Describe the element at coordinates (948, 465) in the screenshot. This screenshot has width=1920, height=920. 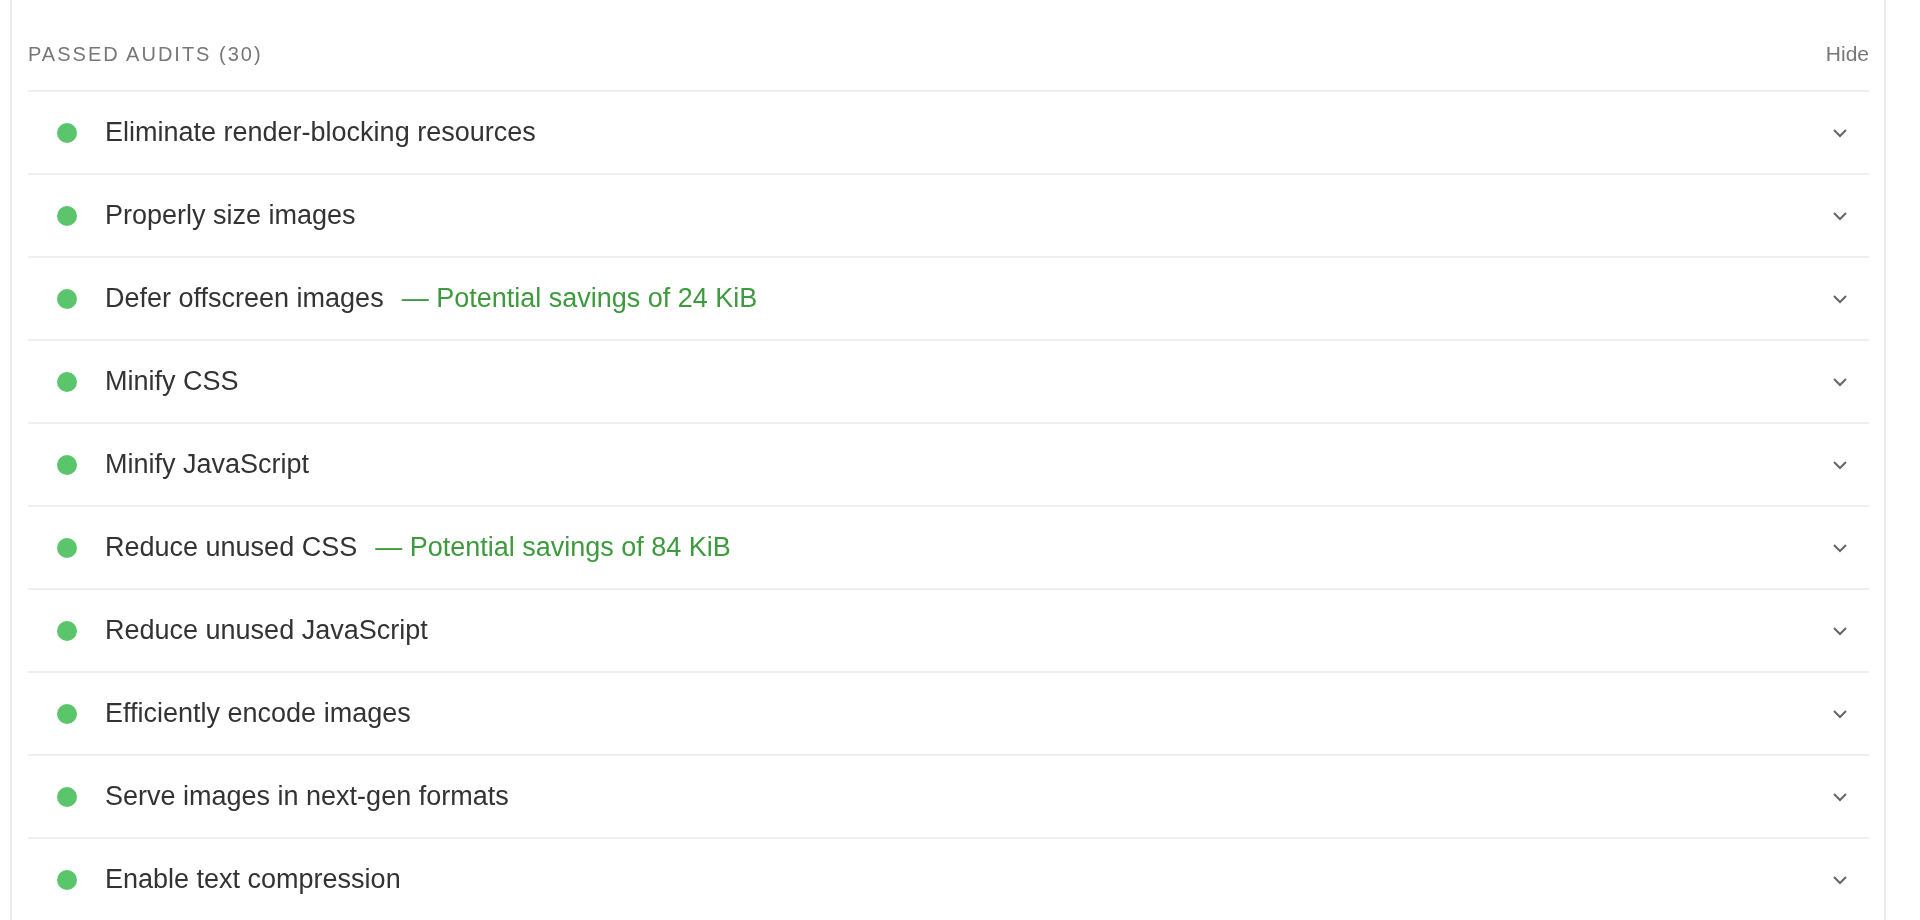
I see `audit-row: Minify JavaScript` at that location.